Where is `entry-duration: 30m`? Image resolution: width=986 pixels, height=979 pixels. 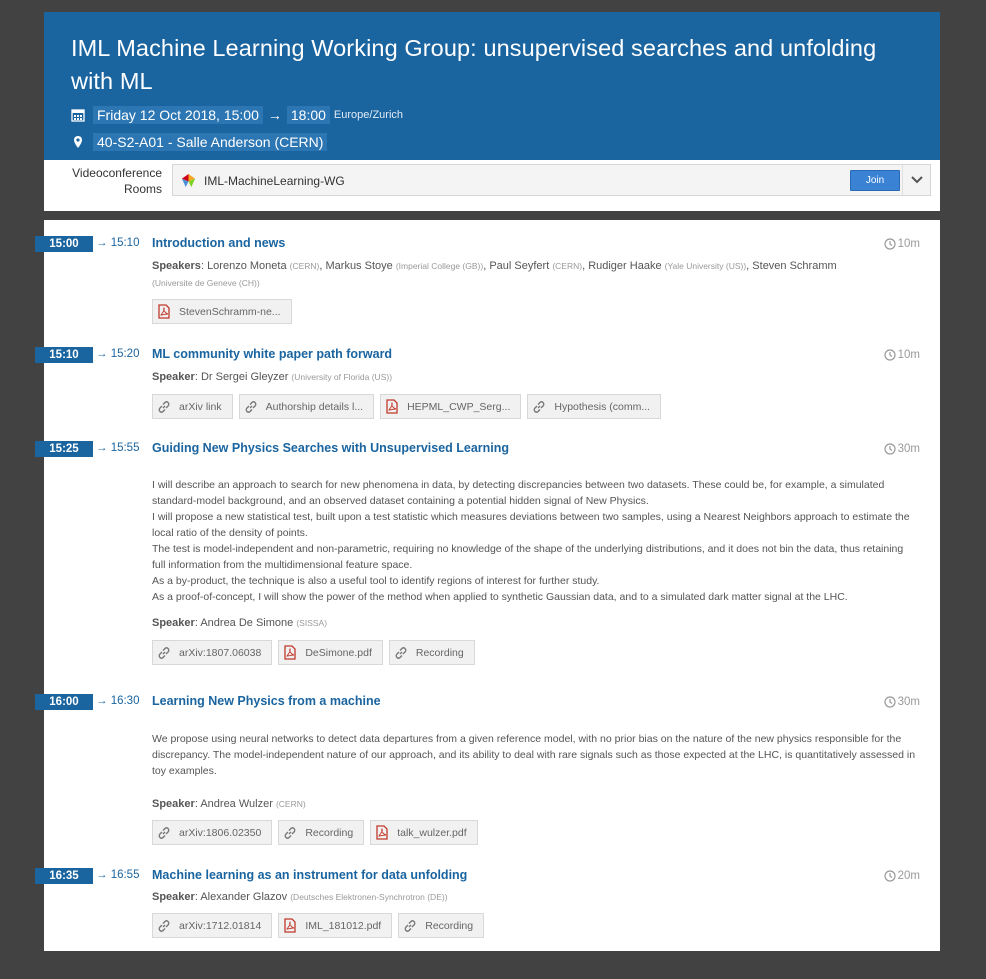 entry-duration: 30m is located at coordinates (902, 702).